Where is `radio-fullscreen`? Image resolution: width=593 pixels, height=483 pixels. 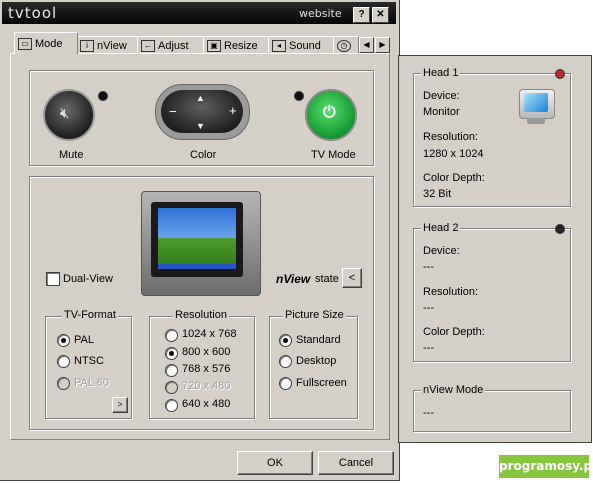 radio-fullscreen is located at coordinates (285, 383).